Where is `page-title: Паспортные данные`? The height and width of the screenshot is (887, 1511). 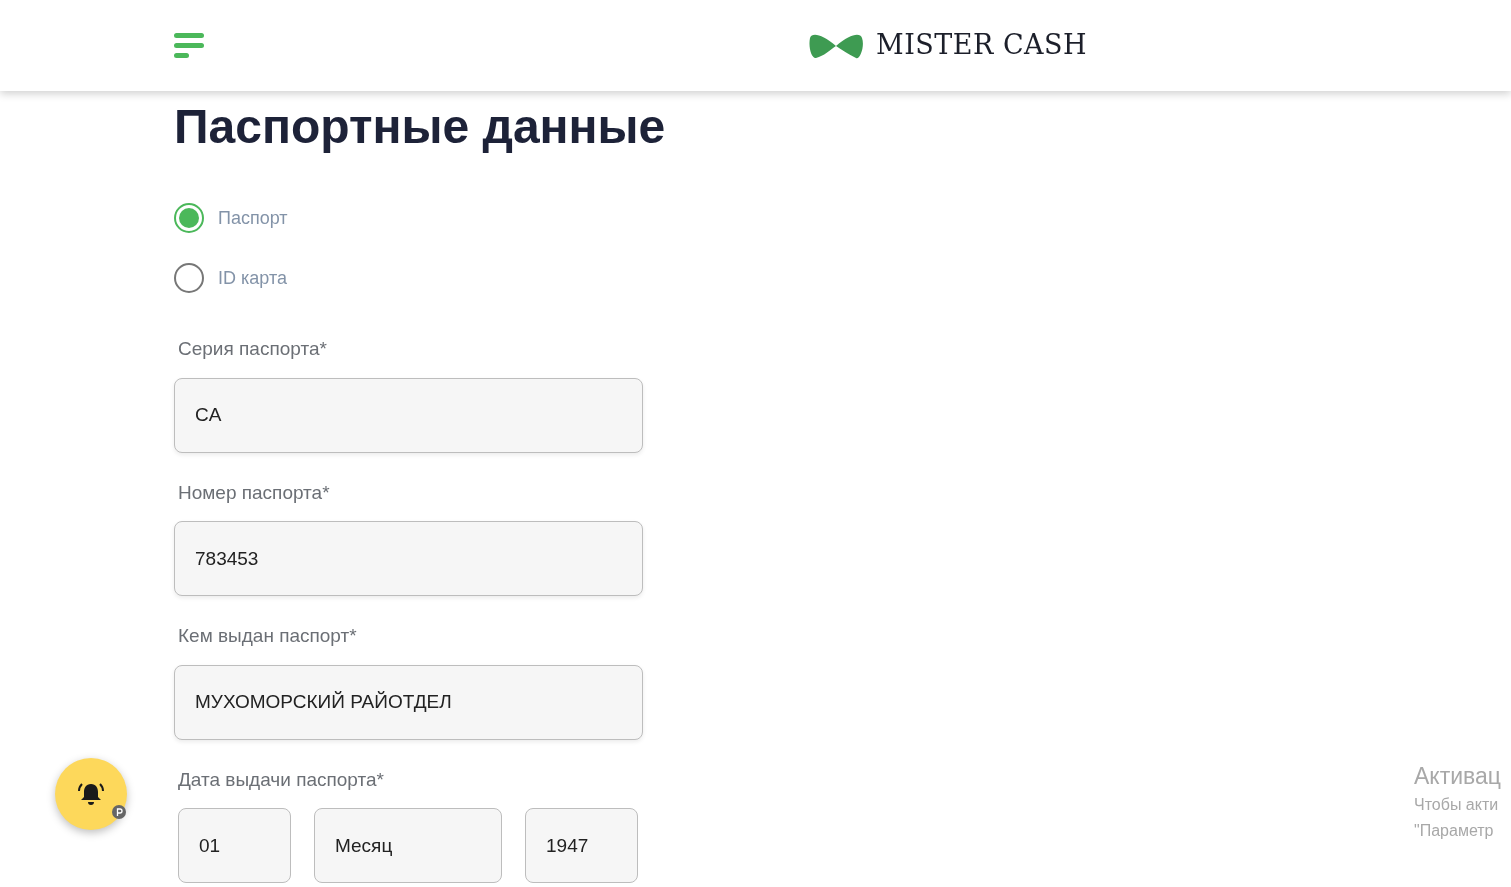
page-title: Паспортные данные is located at coordinates (420, 127).